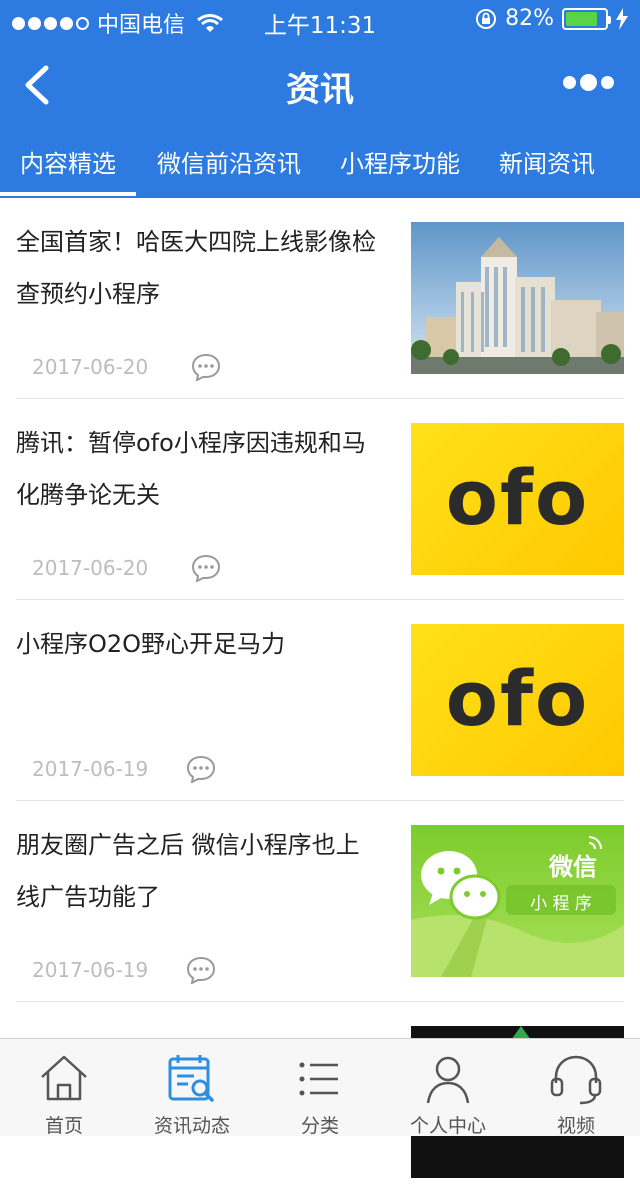 The image size is (640, 1203). Describe the element at coordinates (64, 1078) in the screenshot. I see `home-icon` at that location.